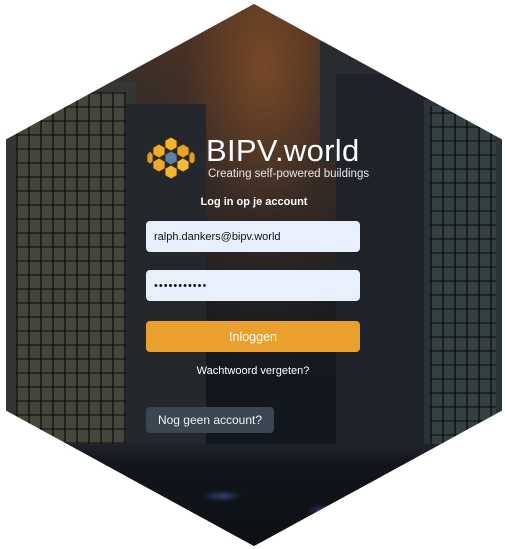 Image resolution: width=505 pixels, height=549 pixels. What do you see at coordinates (289, 174) in the screenshot?
I see `brand-tagline: Creating self-powered buildings` at bounding box center [289, 174].